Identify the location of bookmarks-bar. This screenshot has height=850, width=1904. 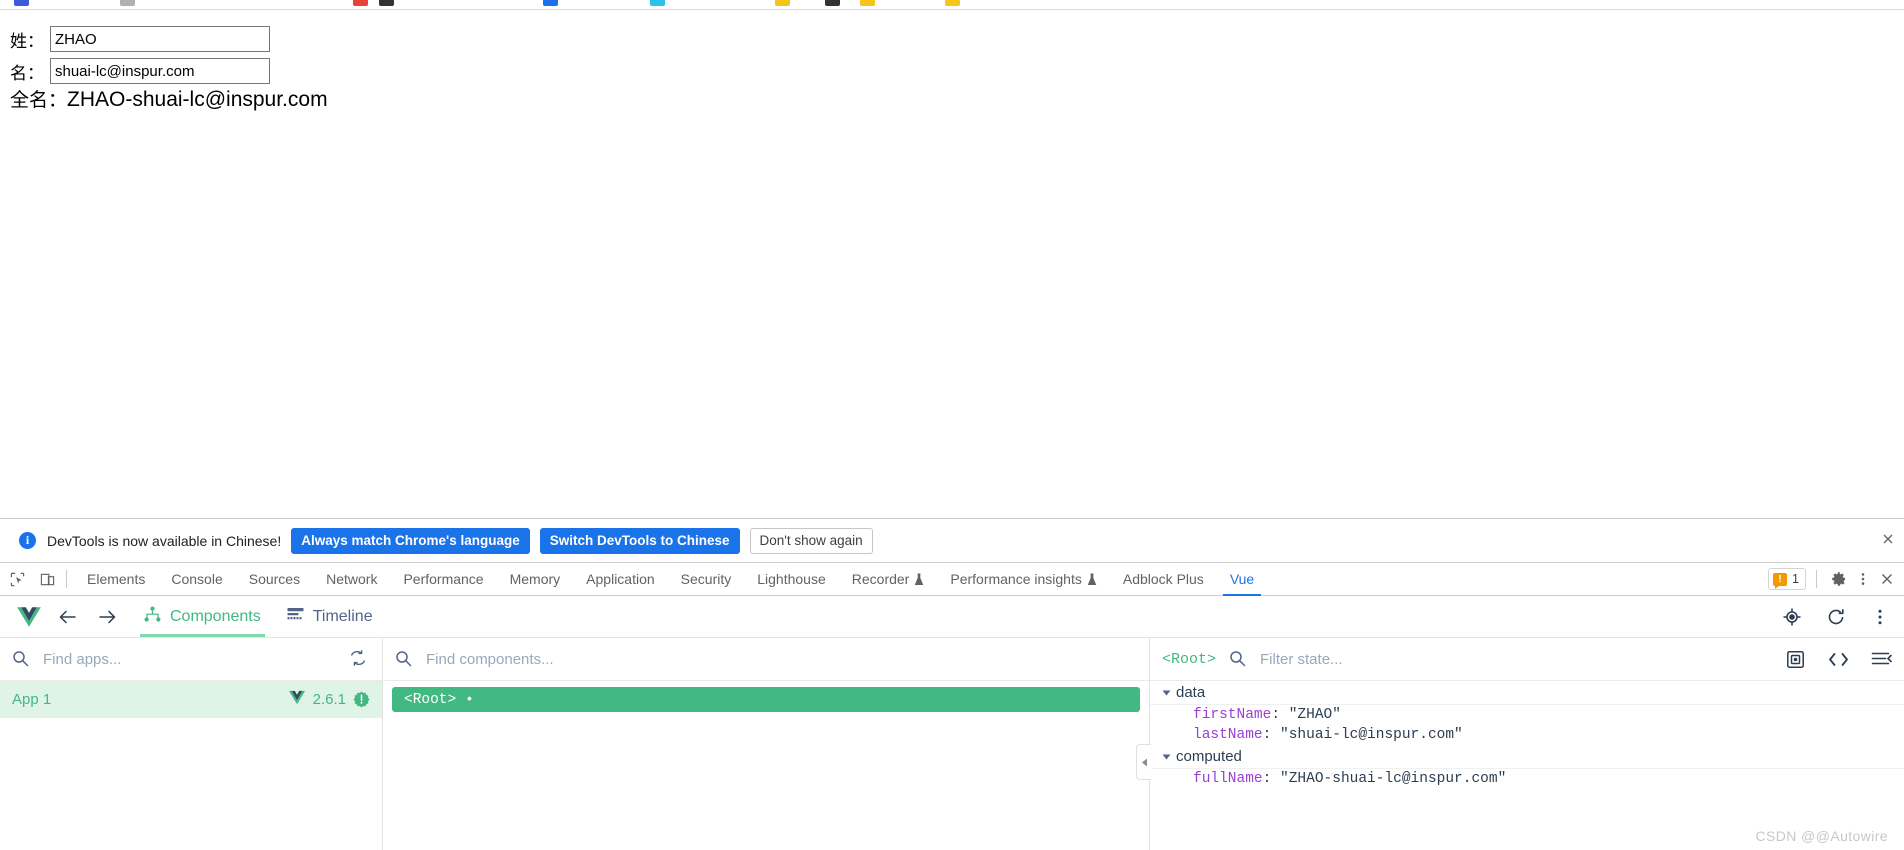
(952, 4).